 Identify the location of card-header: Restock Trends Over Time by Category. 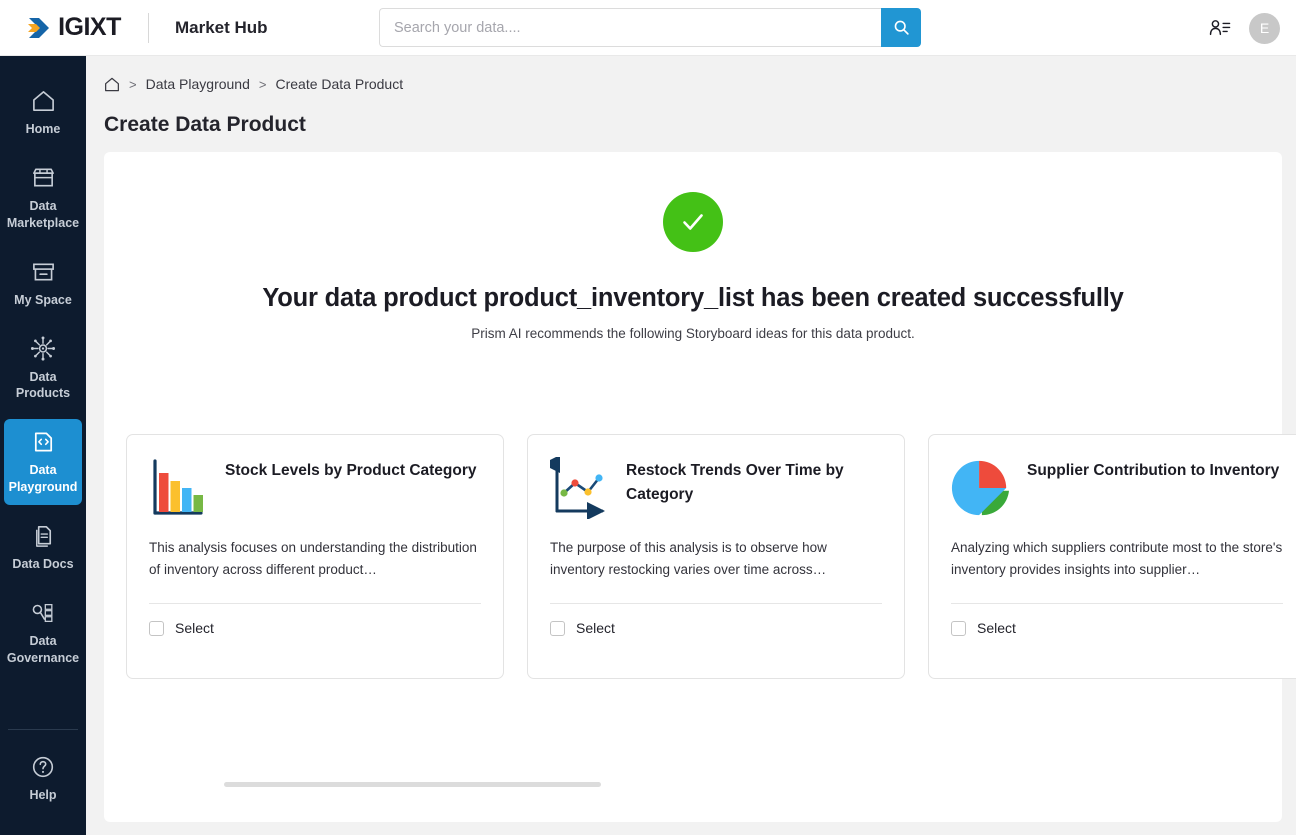
(712, 496).